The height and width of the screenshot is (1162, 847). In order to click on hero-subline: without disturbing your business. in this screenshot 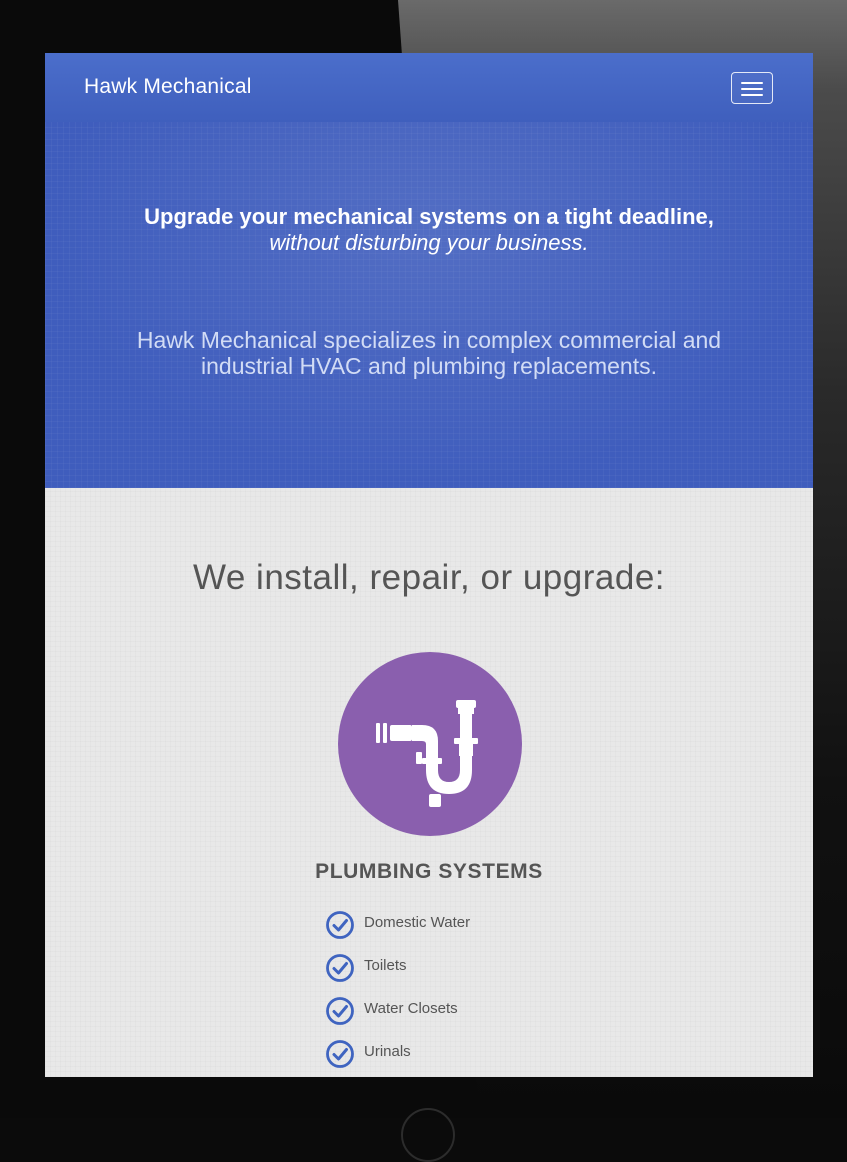, I will do `click(429, 242)`.